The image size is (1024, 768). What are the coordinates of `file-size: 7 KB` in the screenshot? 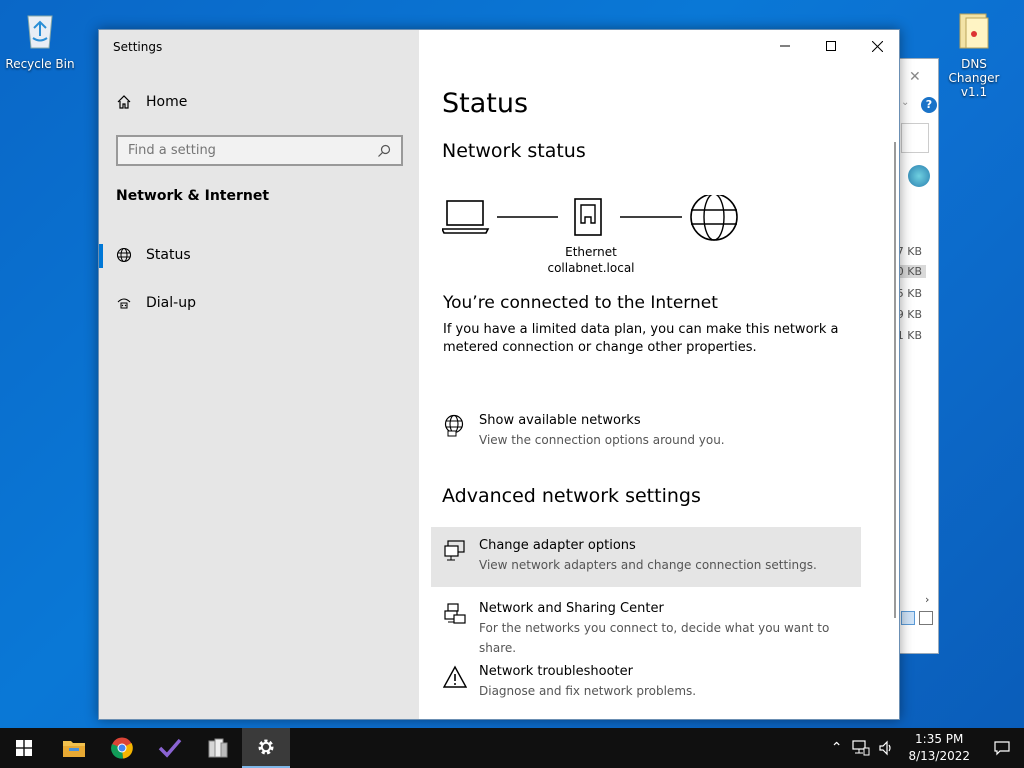 It's located at (909, 251).